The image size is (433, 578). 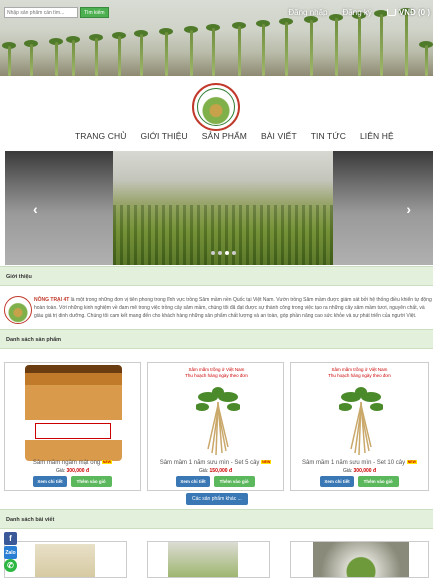 I want to click on search-input, so click(x=41, y=12).